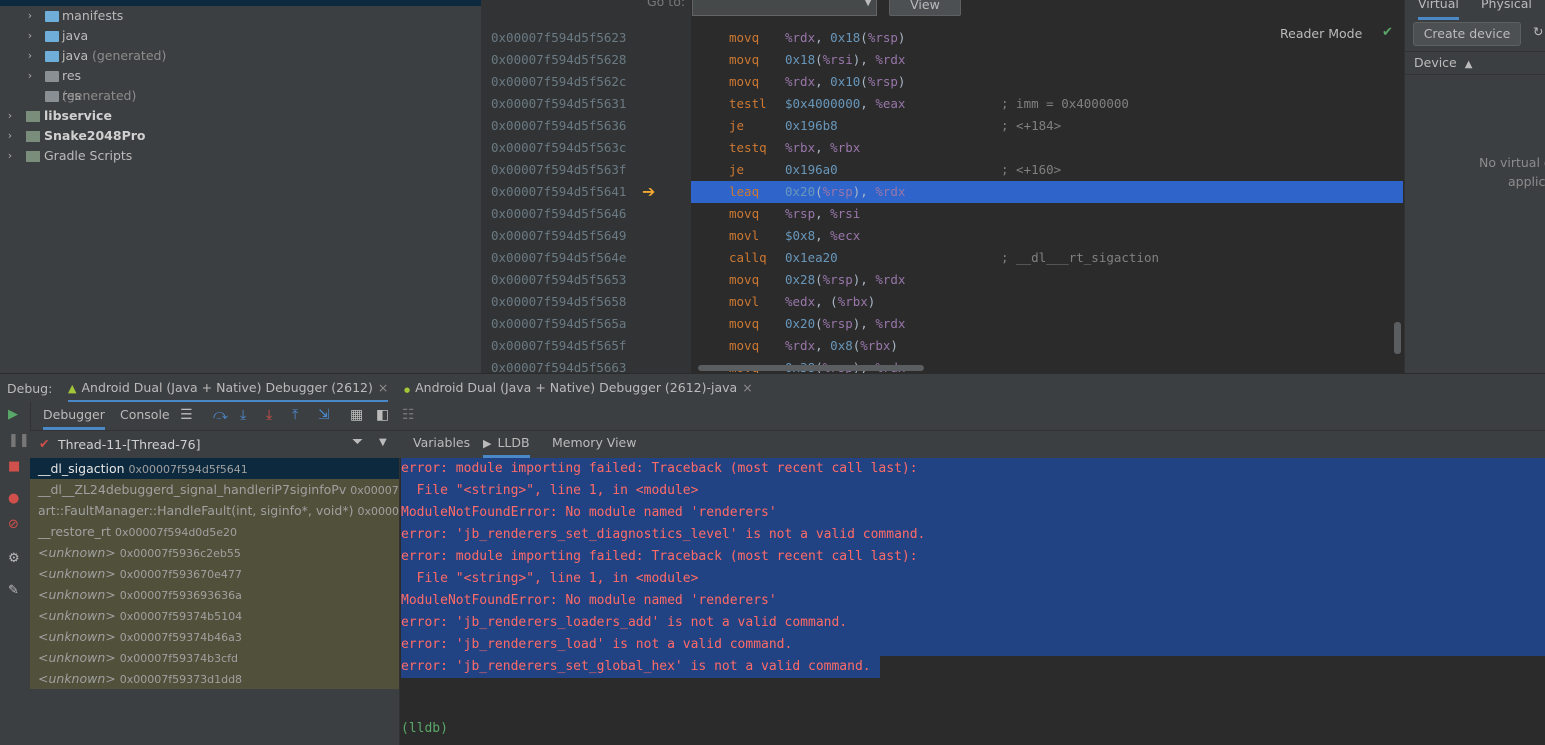  Describe the element at coordinates (13, 590) in the screenshot. I see `pin-icon: ✎` at that location.